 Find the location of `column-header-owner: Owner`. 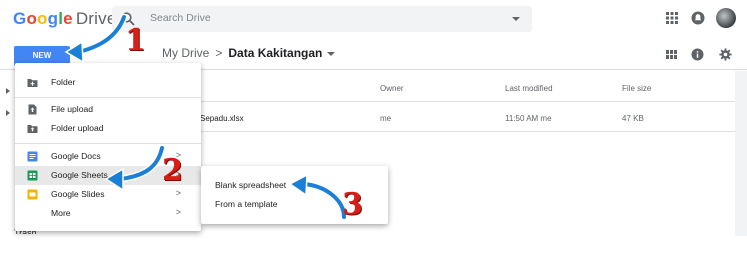

column-header-owner: Owner is located at coordinates (392, 88).